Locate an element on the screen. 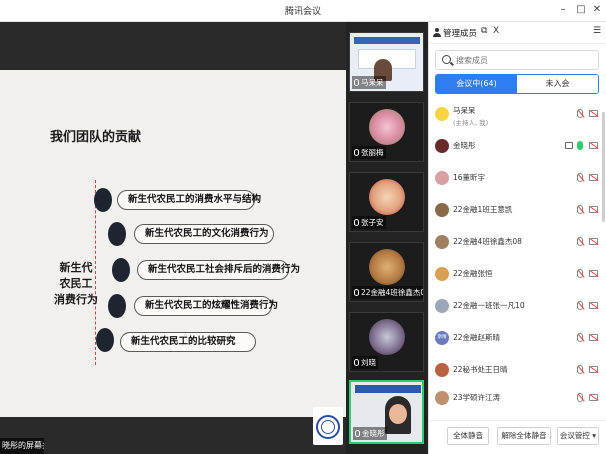 The height and width of the screenshot is (454, 606). screen-share-icon is located at coordinates (569, 145).